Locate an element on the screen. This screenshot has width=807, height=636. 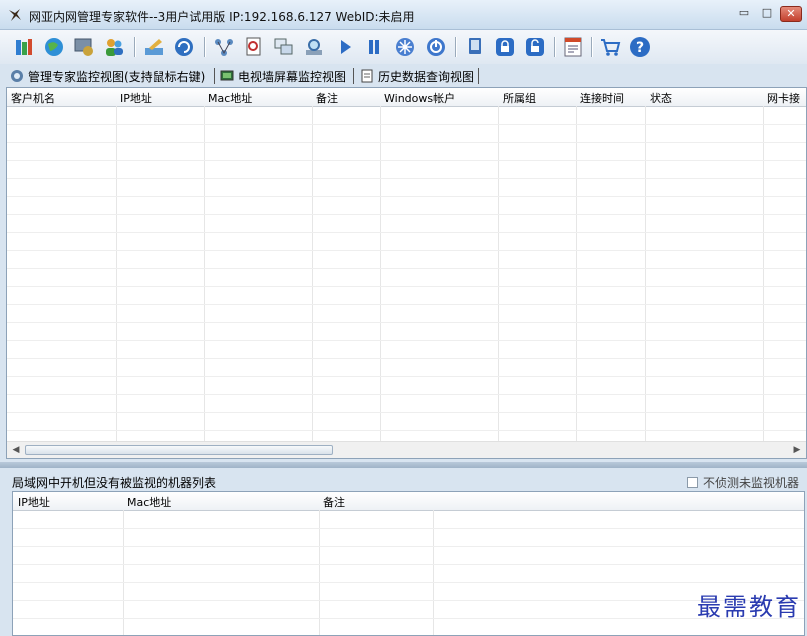
document-search-icon is located at coordinates (254, 47).